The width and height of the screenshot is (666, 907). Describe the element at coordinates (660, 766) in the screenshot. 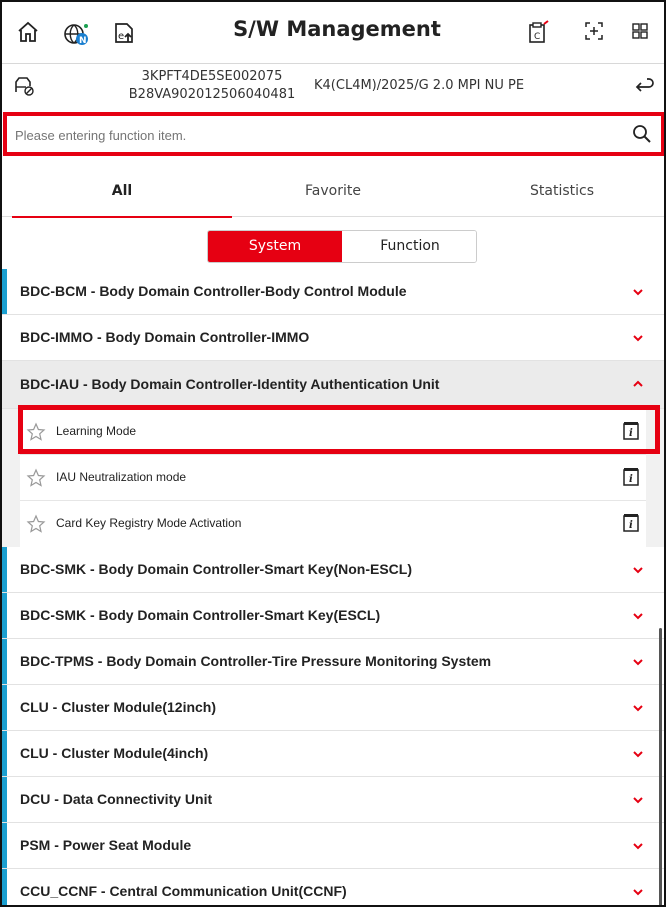

I see `scrollbar` at that location.